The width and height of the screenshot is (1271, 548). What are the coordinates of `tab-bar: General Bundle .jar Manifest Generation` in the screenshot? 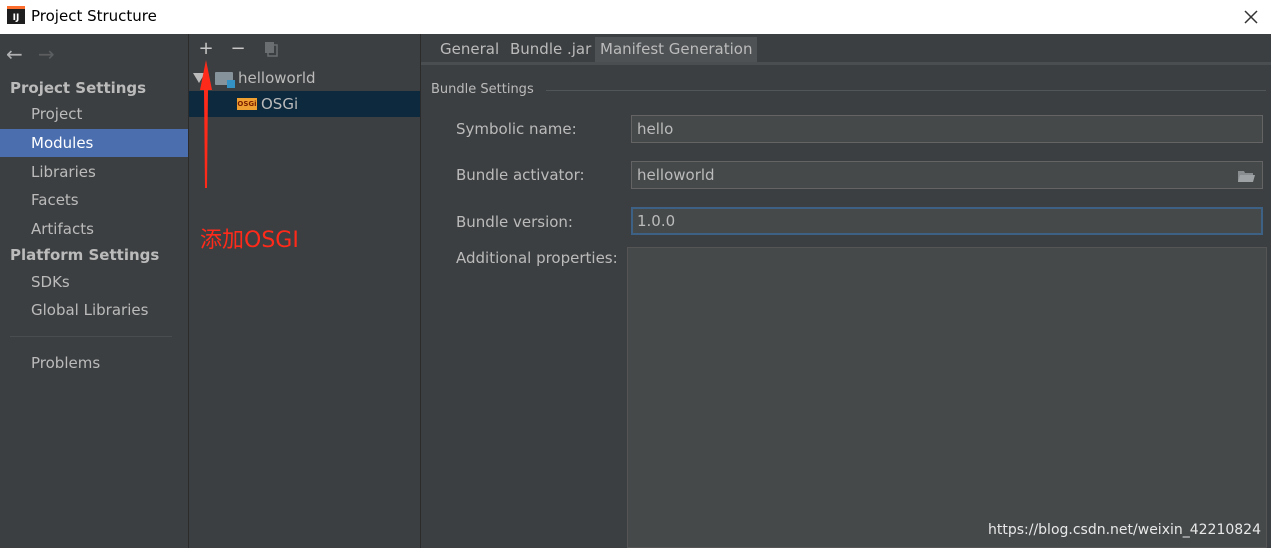 It's located at (846, 49).